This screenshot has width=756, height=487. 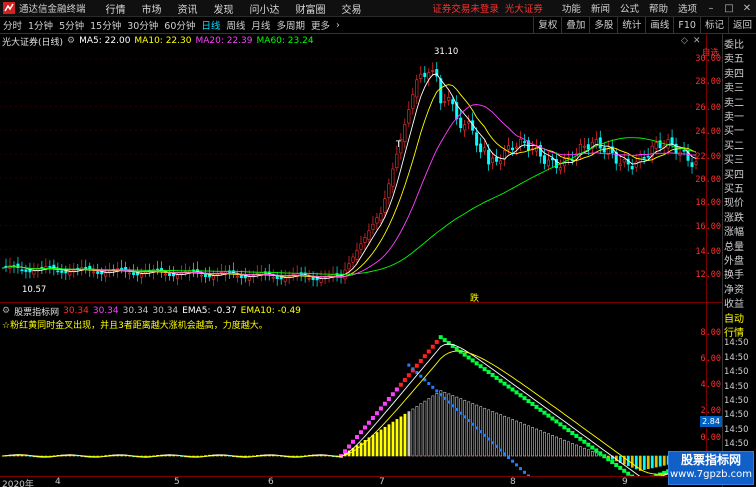 What do you see at coordinates (209, 311) in the screenshot?
I see `ema5-label: EMA5: -0.37` at bounding box center [209, 311].